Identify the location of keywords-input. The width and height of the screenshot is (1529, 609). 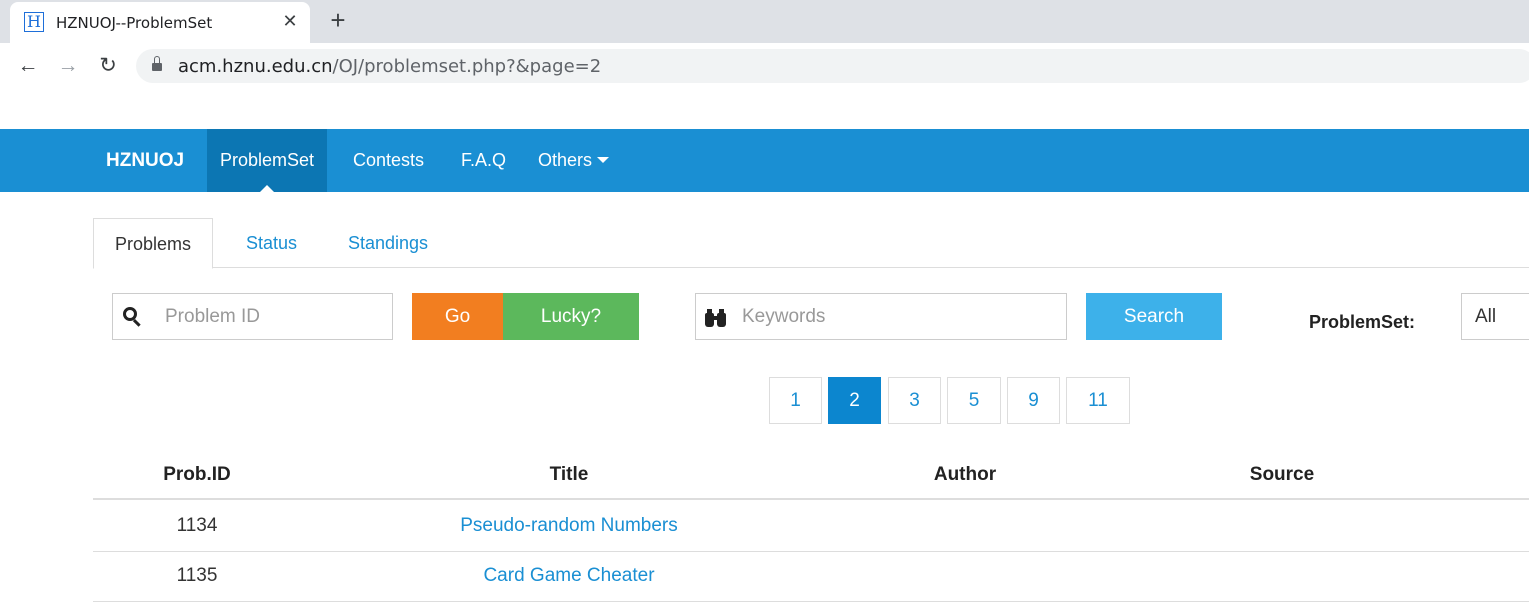
(897, 316).